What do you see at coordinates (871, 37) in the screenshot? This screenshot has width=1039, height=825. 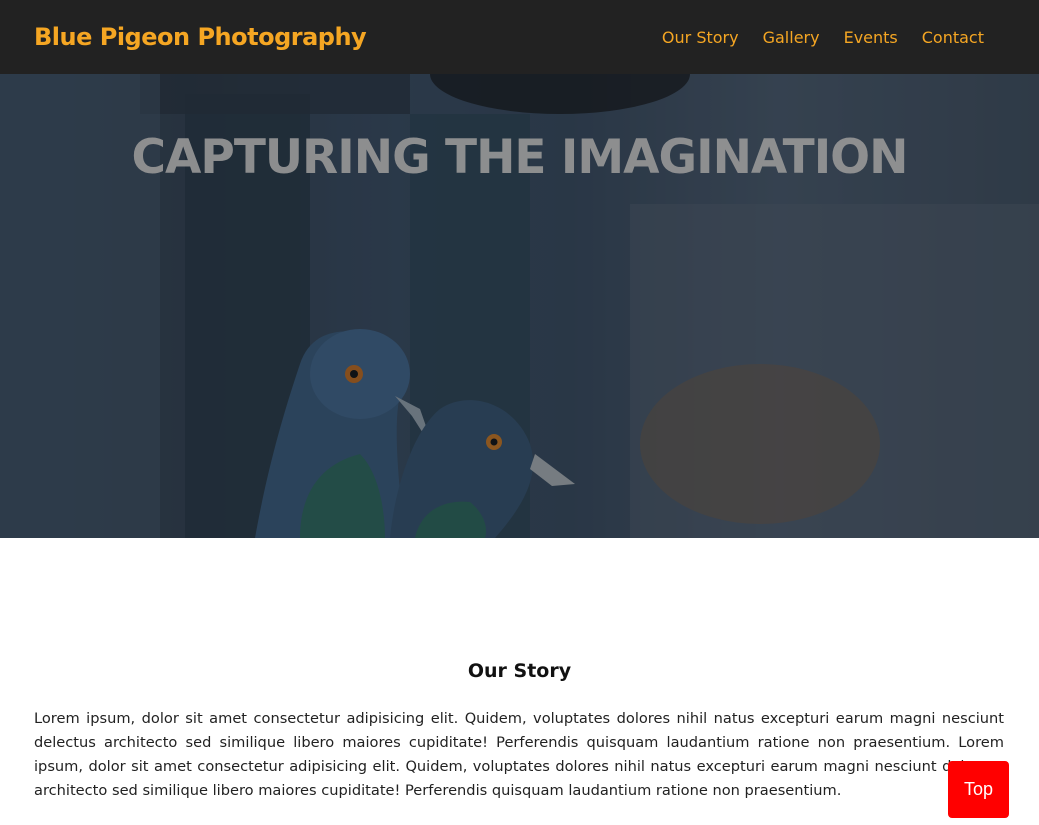 I see `nav-link-events: Events` at bounding box center [871, 37].